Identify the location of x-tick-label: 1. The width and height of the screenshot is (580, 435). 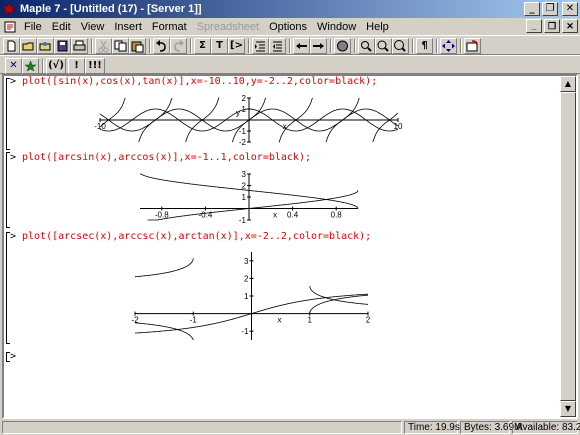
(310, 320).